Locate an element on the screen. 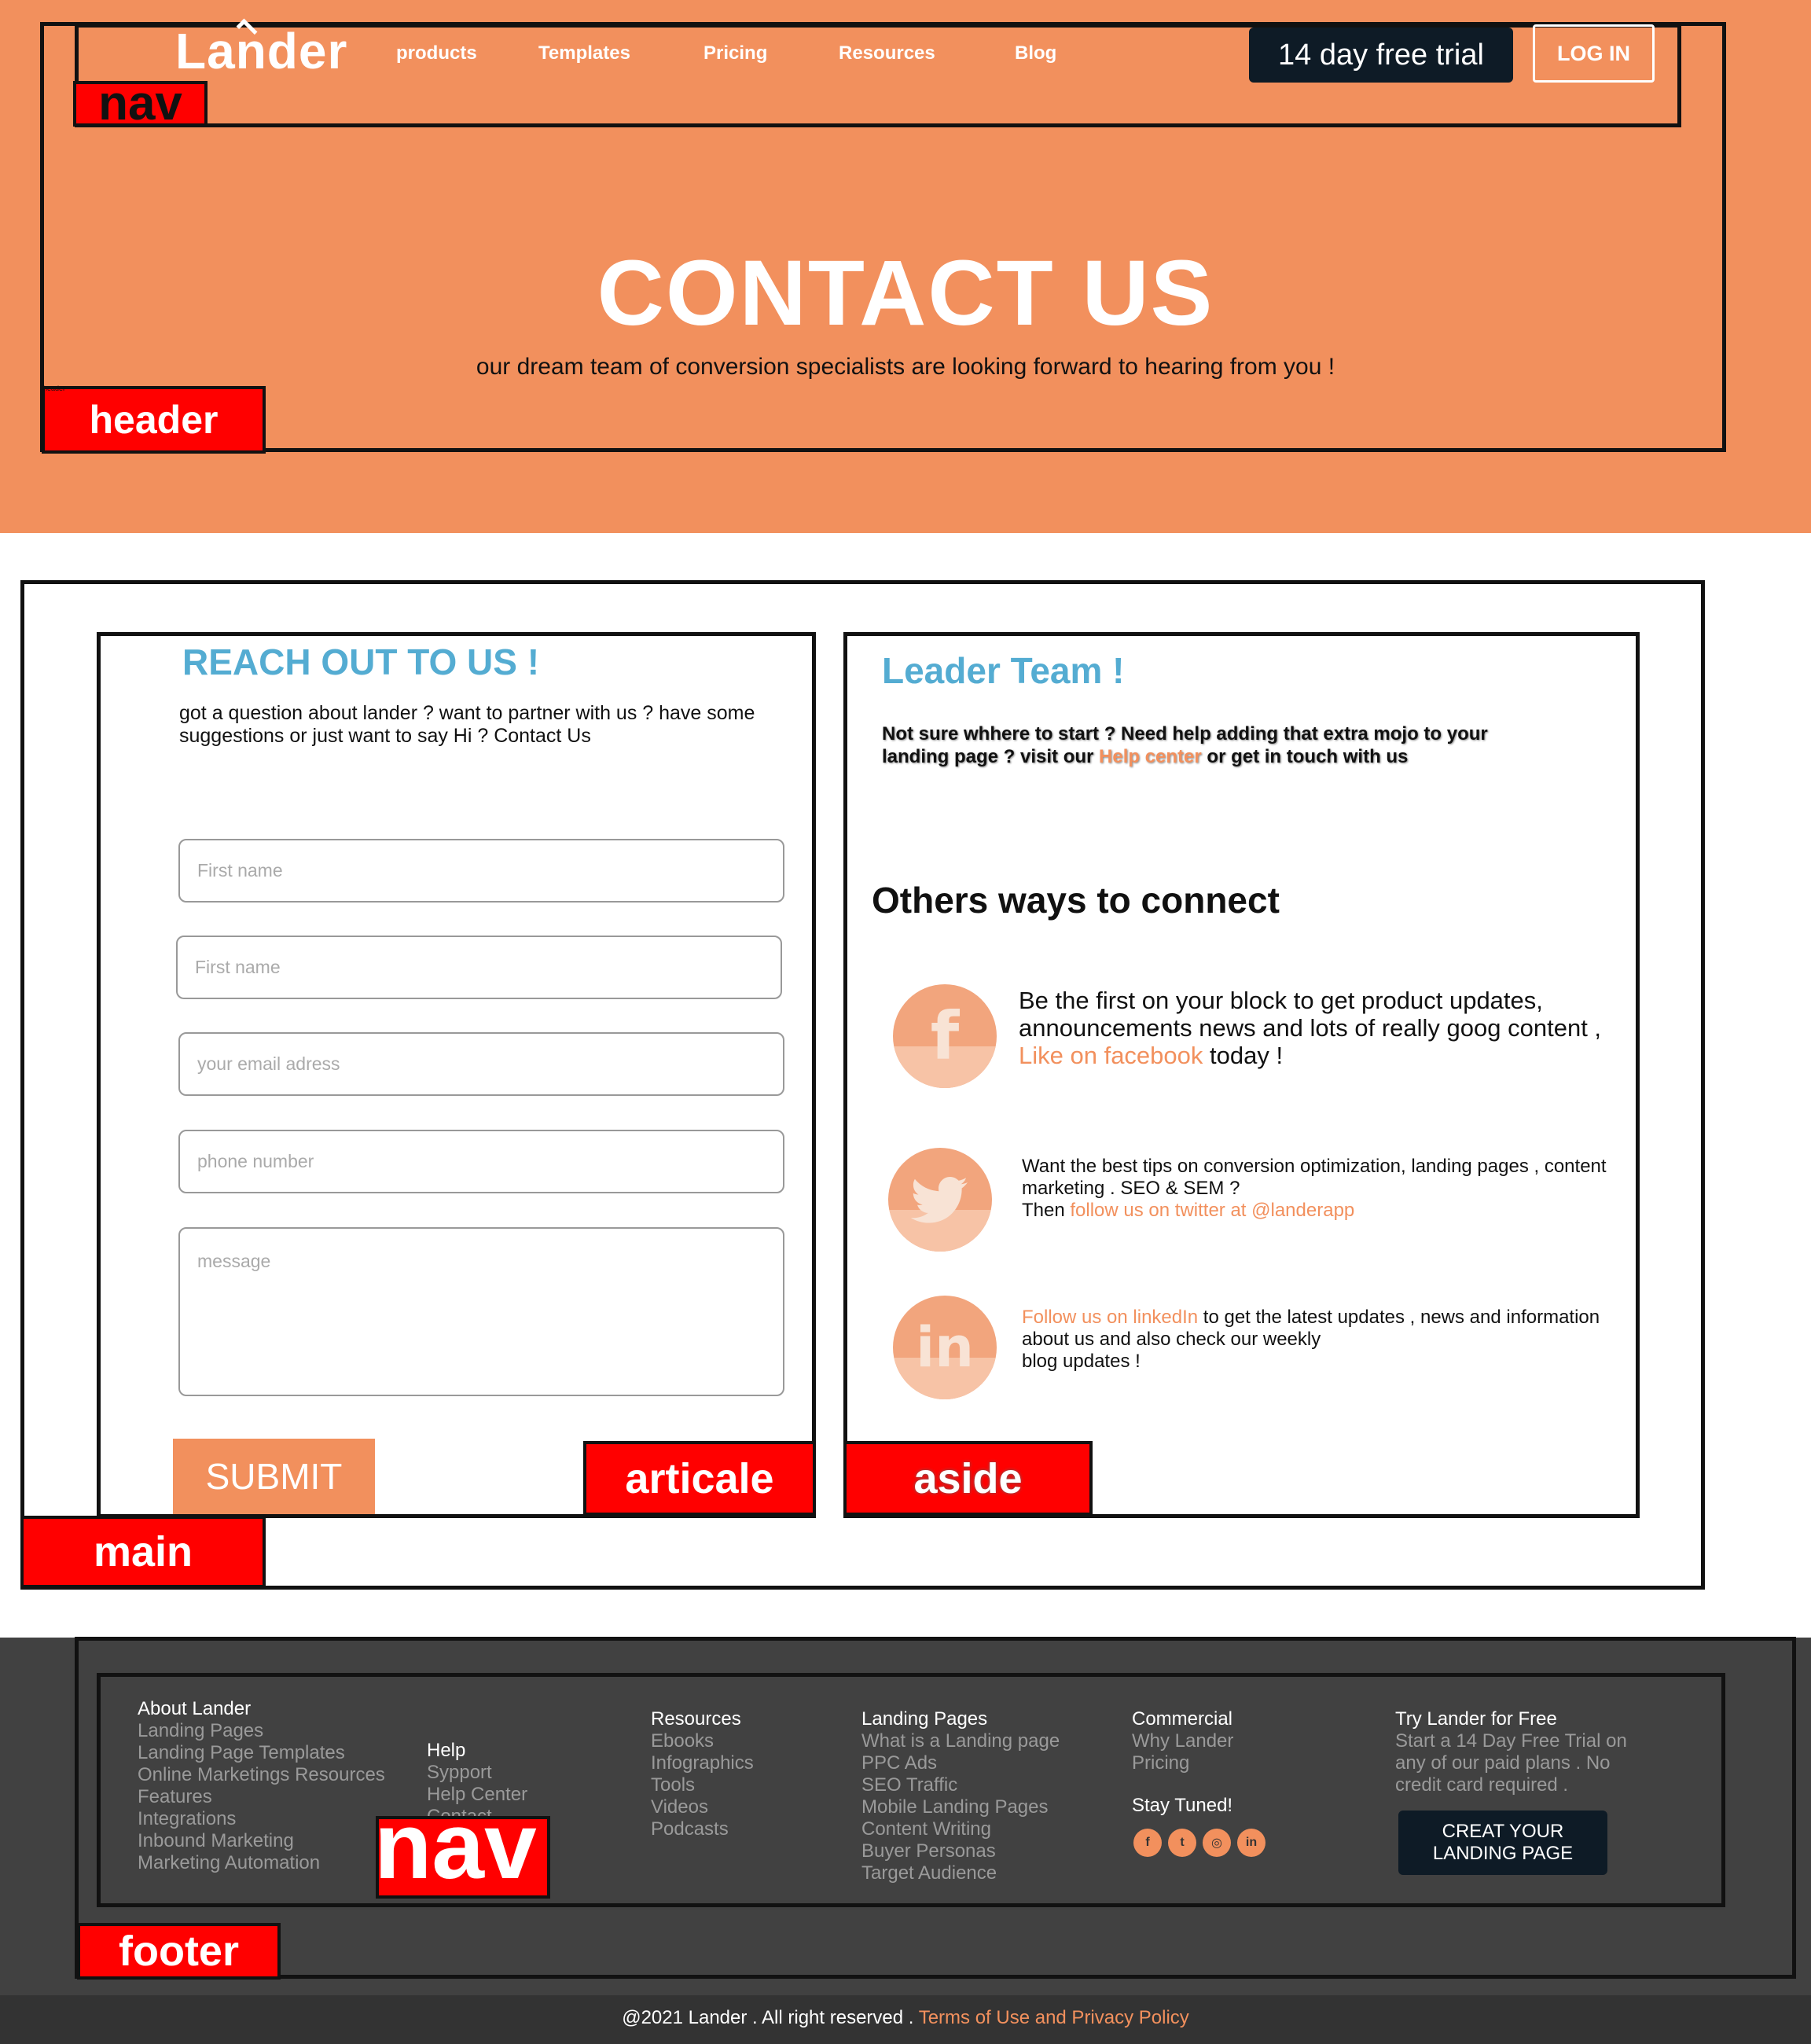 This screenshot has height=2044, width=1811. twitter-icon is located at coordinates (940, 1200).